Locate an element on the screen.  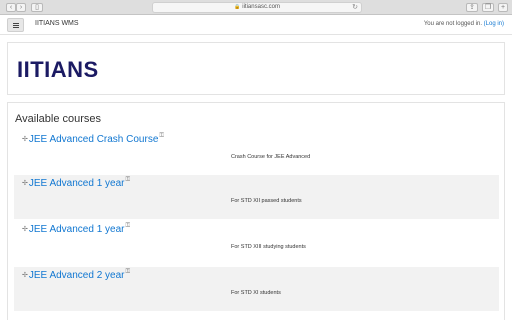
share-icon: ⇪ is located at coordinates (472, 7).